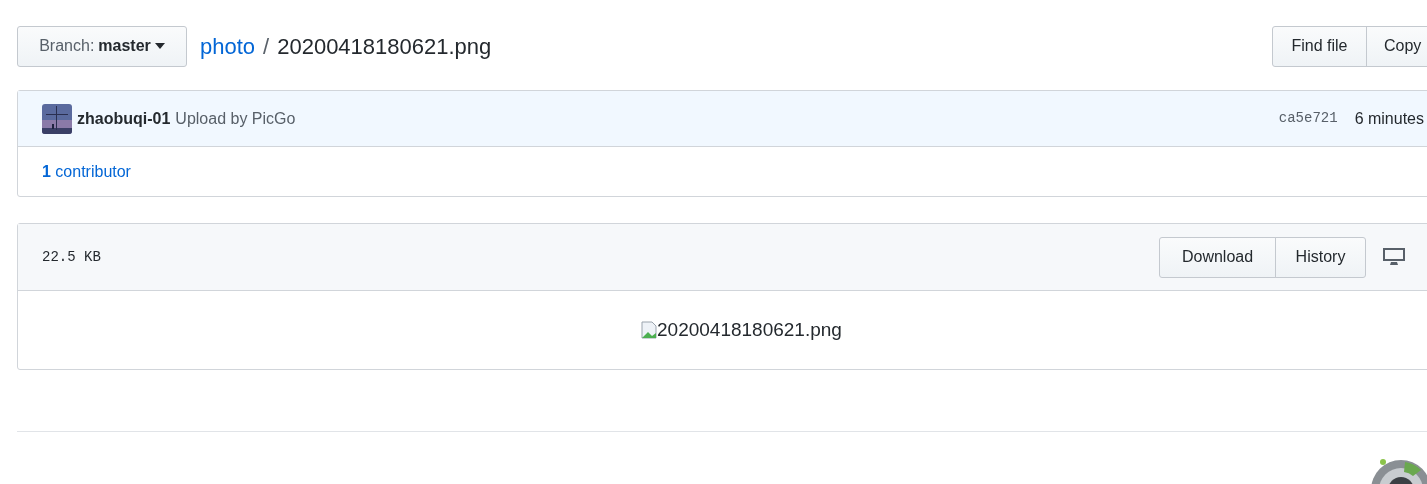  What do you see at coordinates (1398, 471) in the screenshot?
I see `logo-icon` at bounding box center [1398, 471].